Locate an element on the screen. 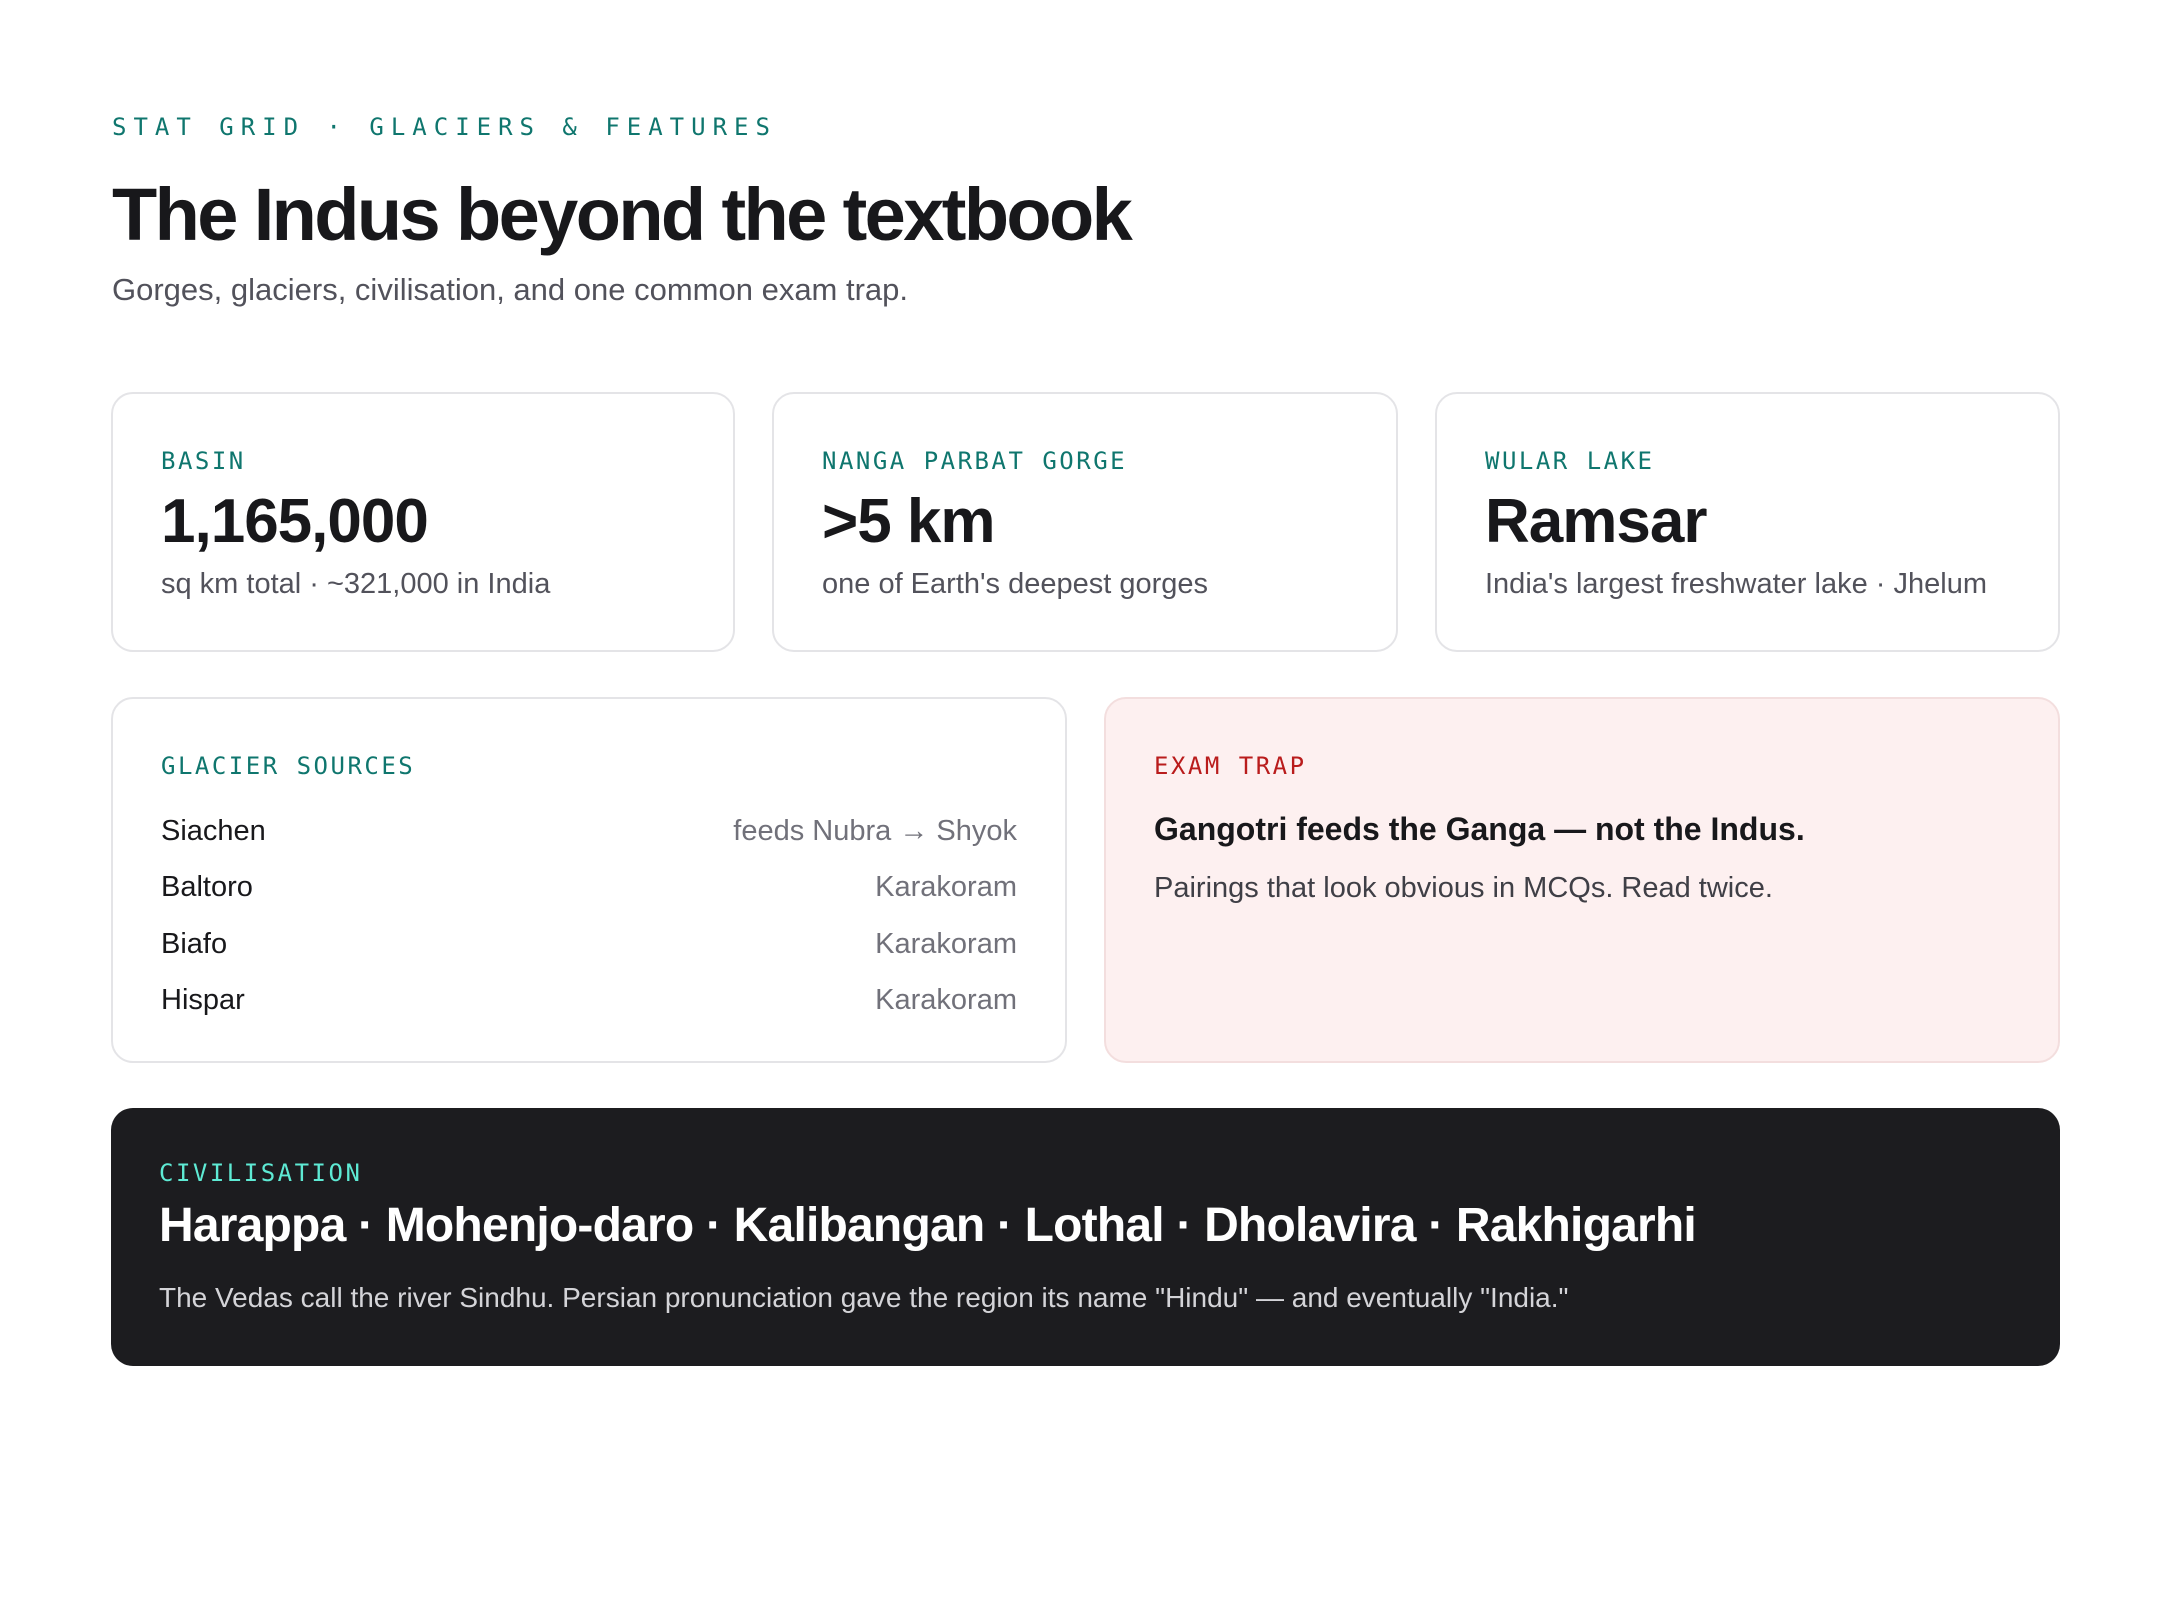  list-item: Biafo Karakoram is located at coordinates (589, 944).